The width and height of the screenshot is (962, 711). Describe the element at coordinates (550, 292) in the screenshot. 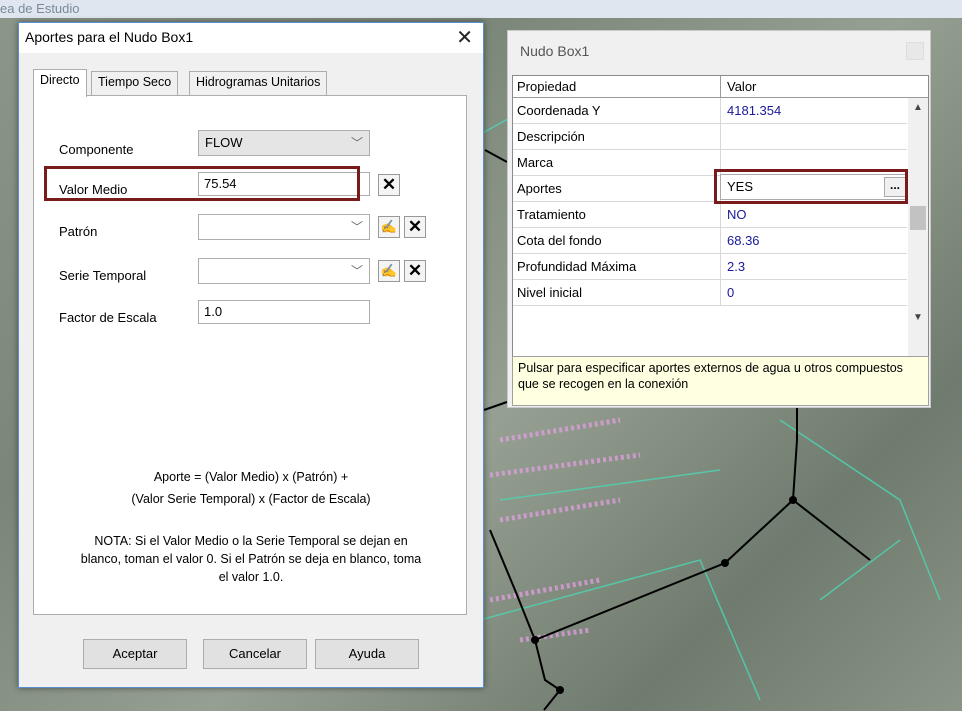

I see `property-name: Nivel inicial` at that location.